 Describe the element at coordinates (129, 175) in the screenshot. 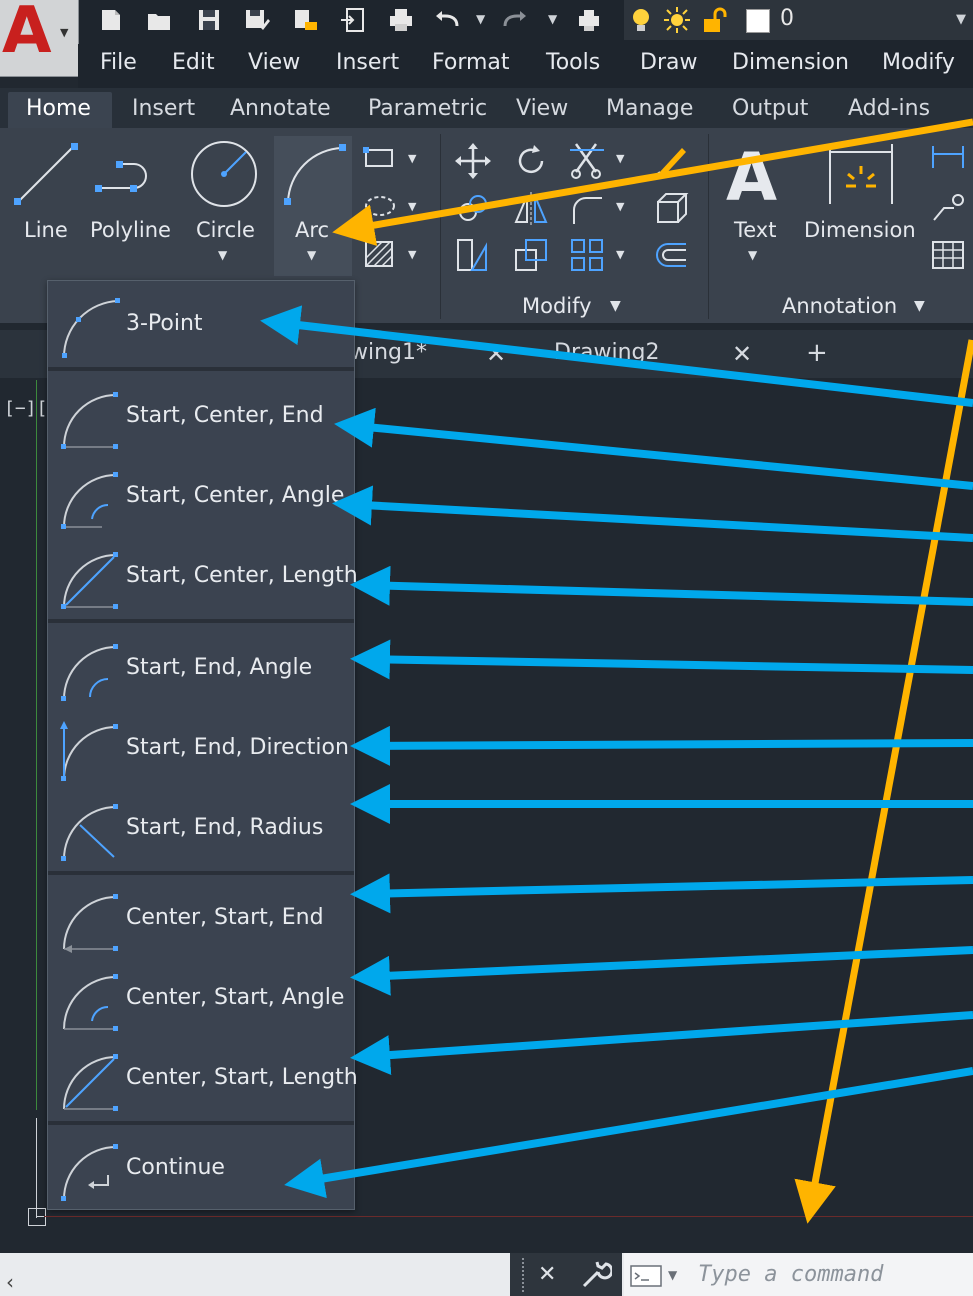

I see `polyline-tool-icon` at that location.